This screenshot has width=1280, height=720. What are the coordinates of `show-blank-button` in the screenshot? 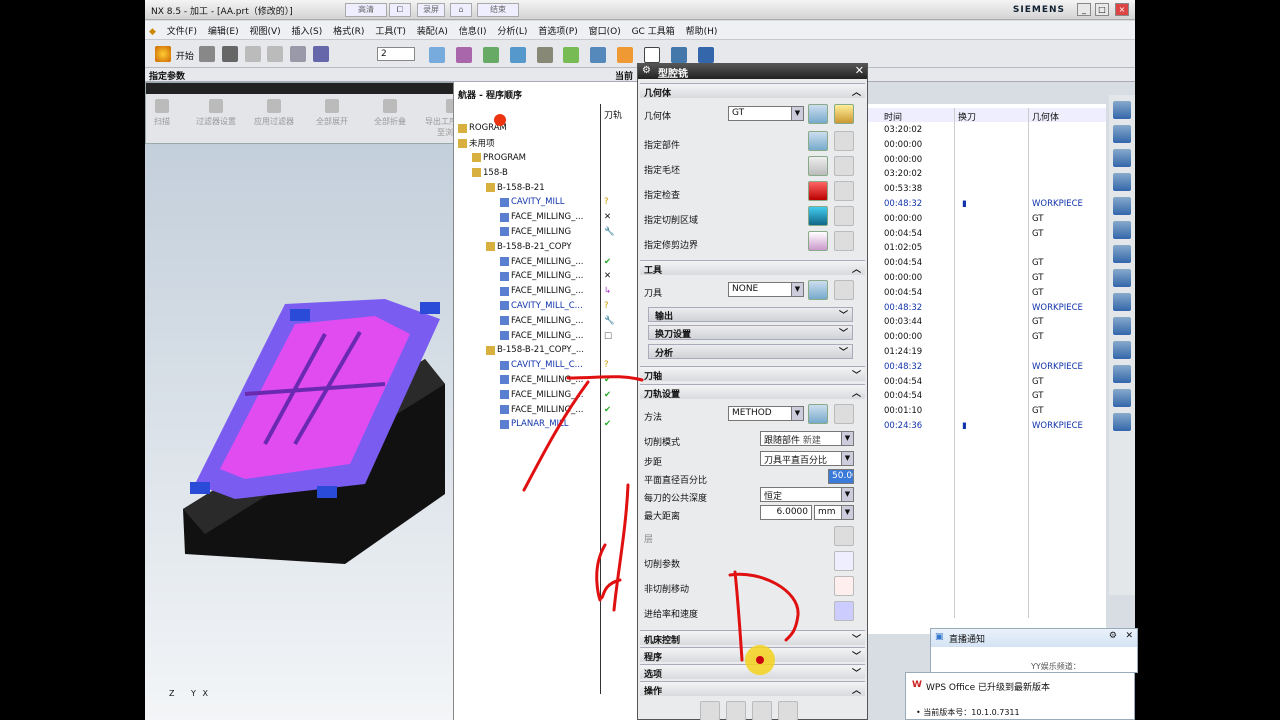 It's located at (844, 166).